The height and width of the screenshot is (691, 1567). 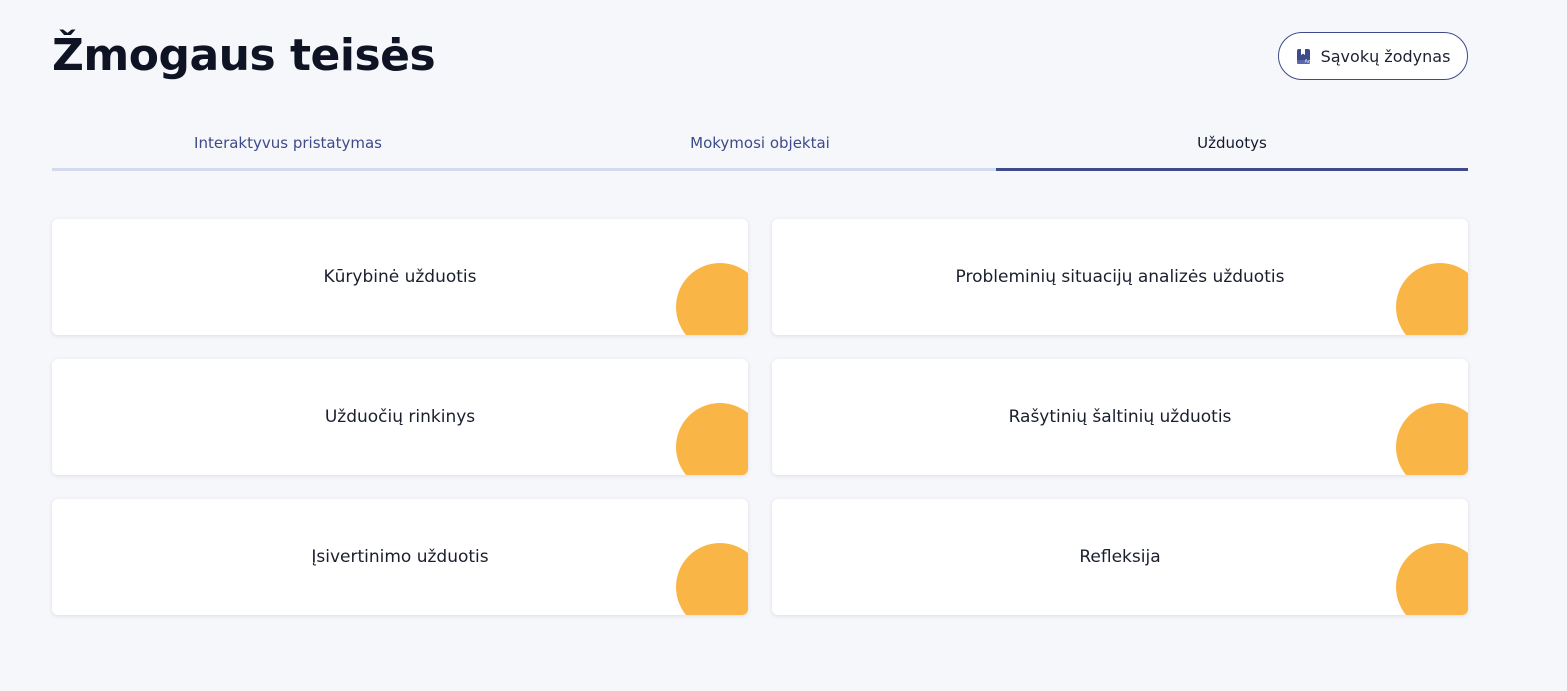 I want to click on task-card-problem-analysis: Probleminių situacijų analizės užduotis, so click(x=1120, y=277).